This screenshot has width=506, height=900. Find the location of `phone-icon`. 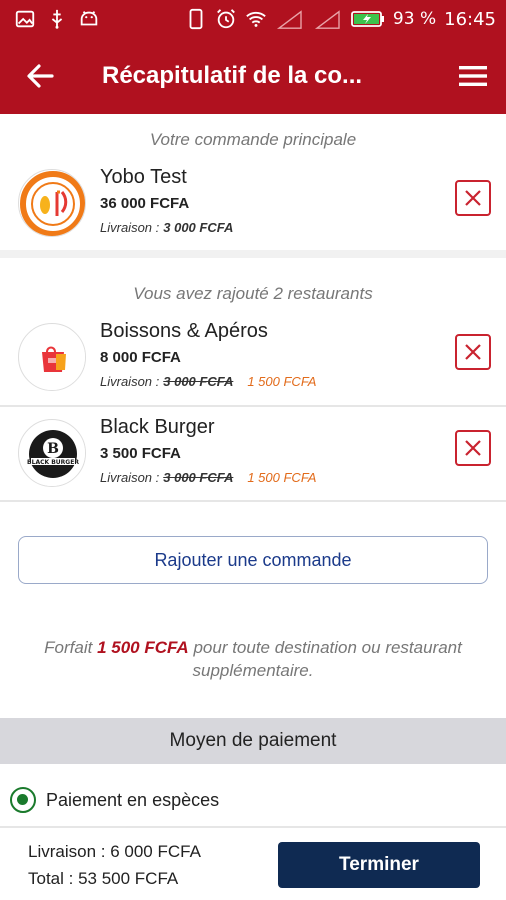

phone-icon is located at coordinates (196, 19).